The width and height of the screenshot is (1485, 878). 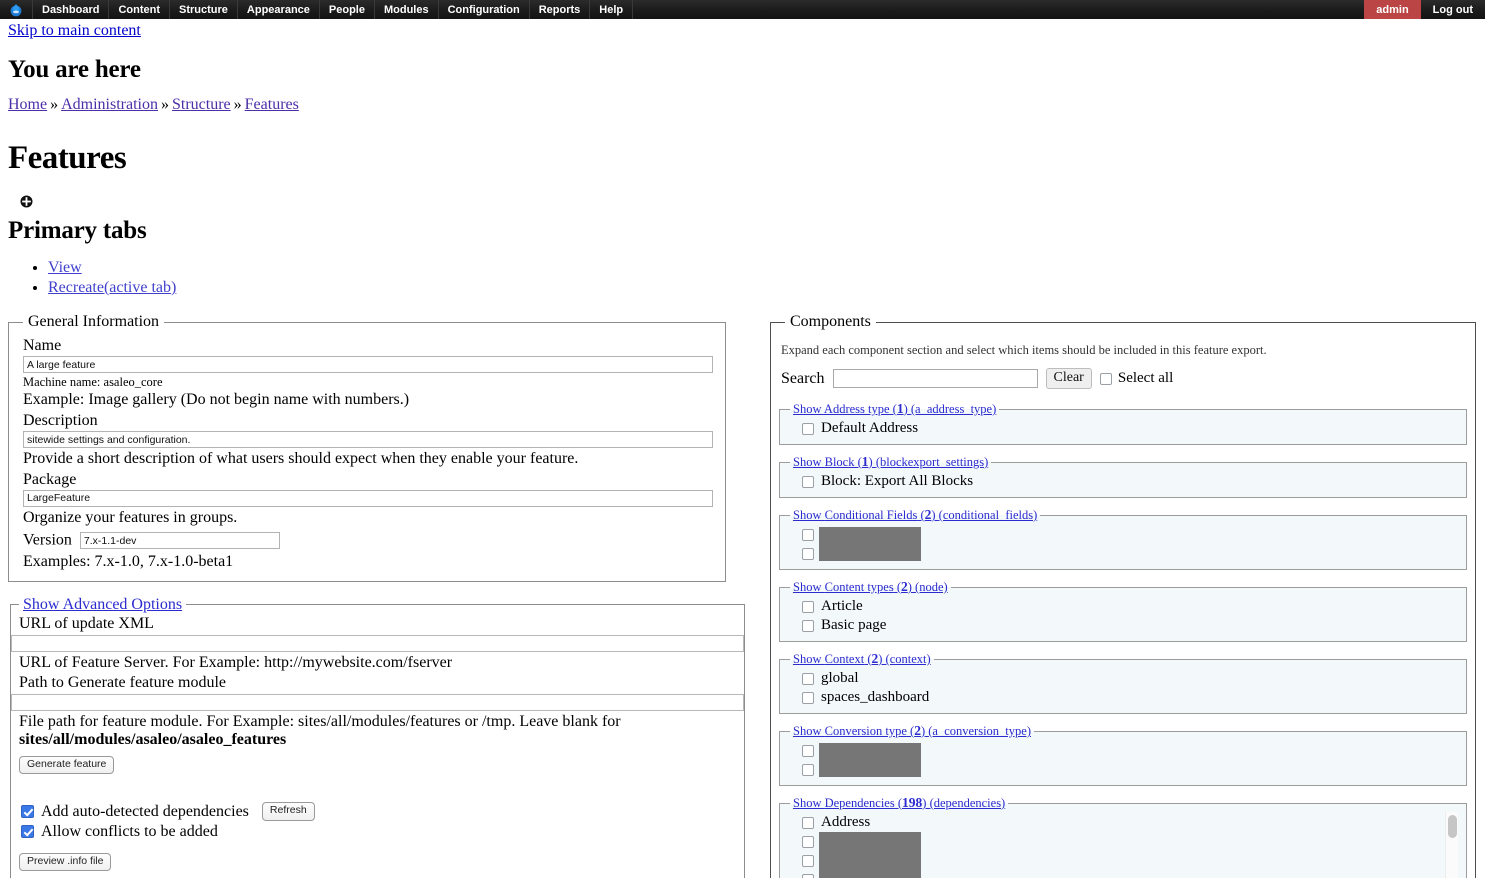 I want to click on primary-tabs-heading: Primary tabs, so click(x=77, y=230).